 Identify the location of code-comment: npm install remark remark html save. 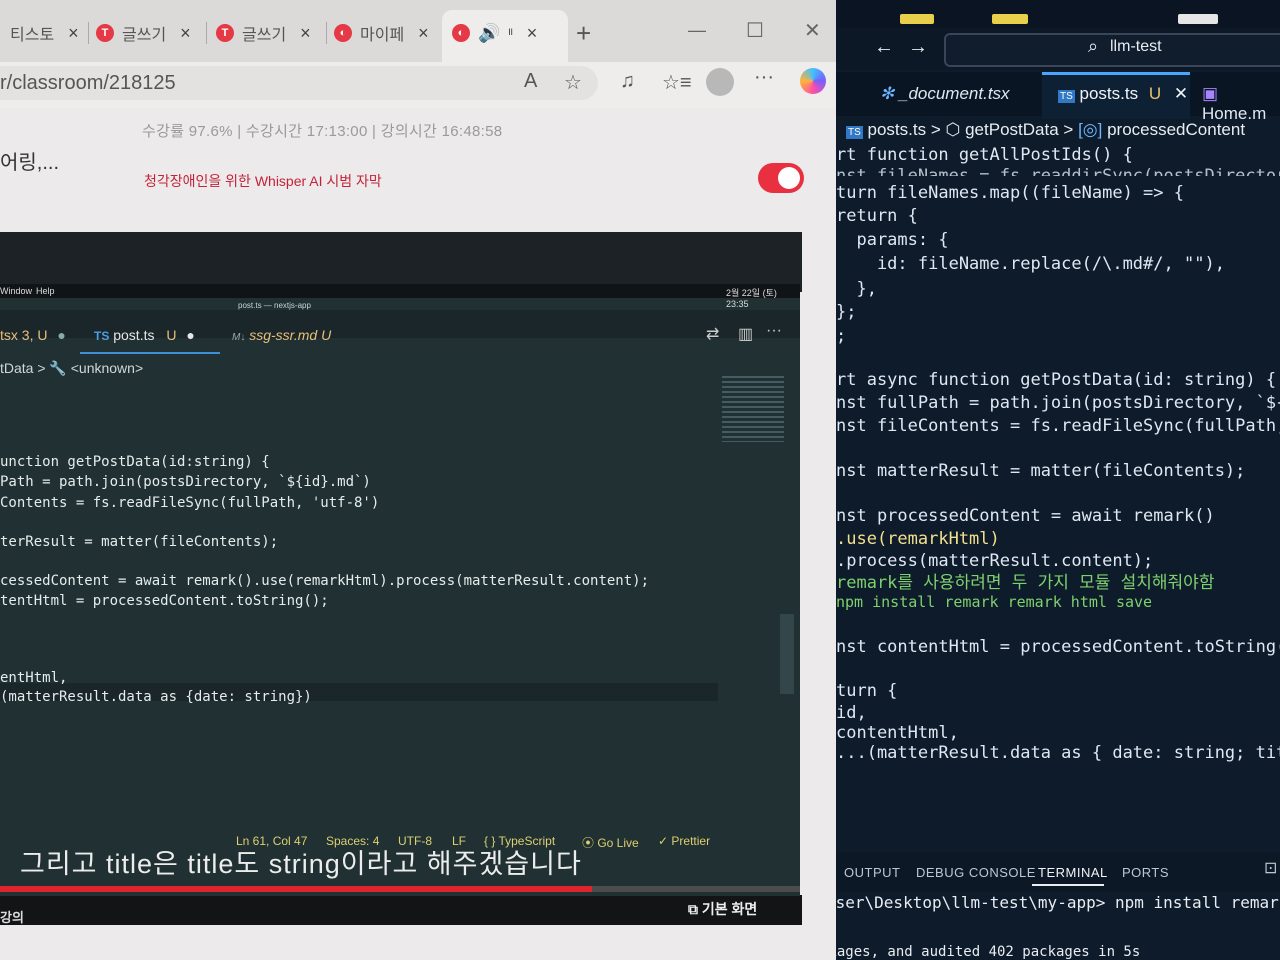
(994, 602).